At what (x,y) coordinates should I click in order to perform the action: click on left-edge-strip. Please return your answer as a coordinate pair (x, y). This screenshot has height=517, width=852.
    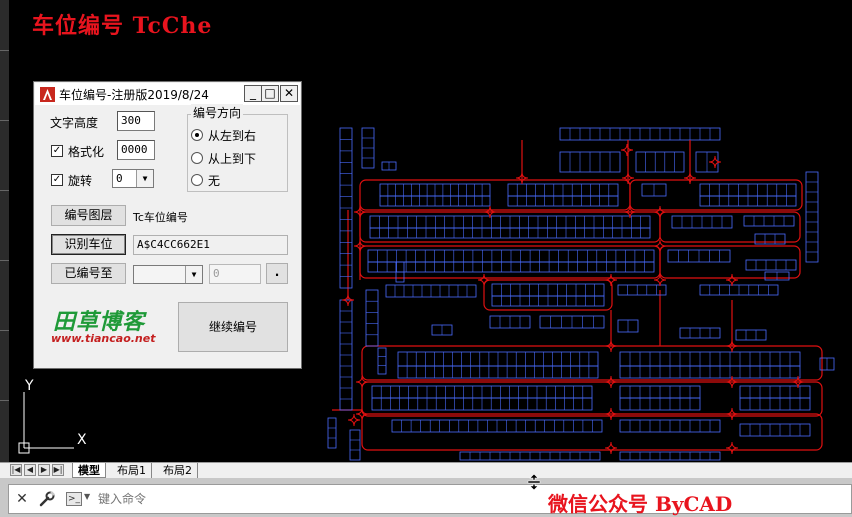
    Looking at the image, I should click on (4, 231).